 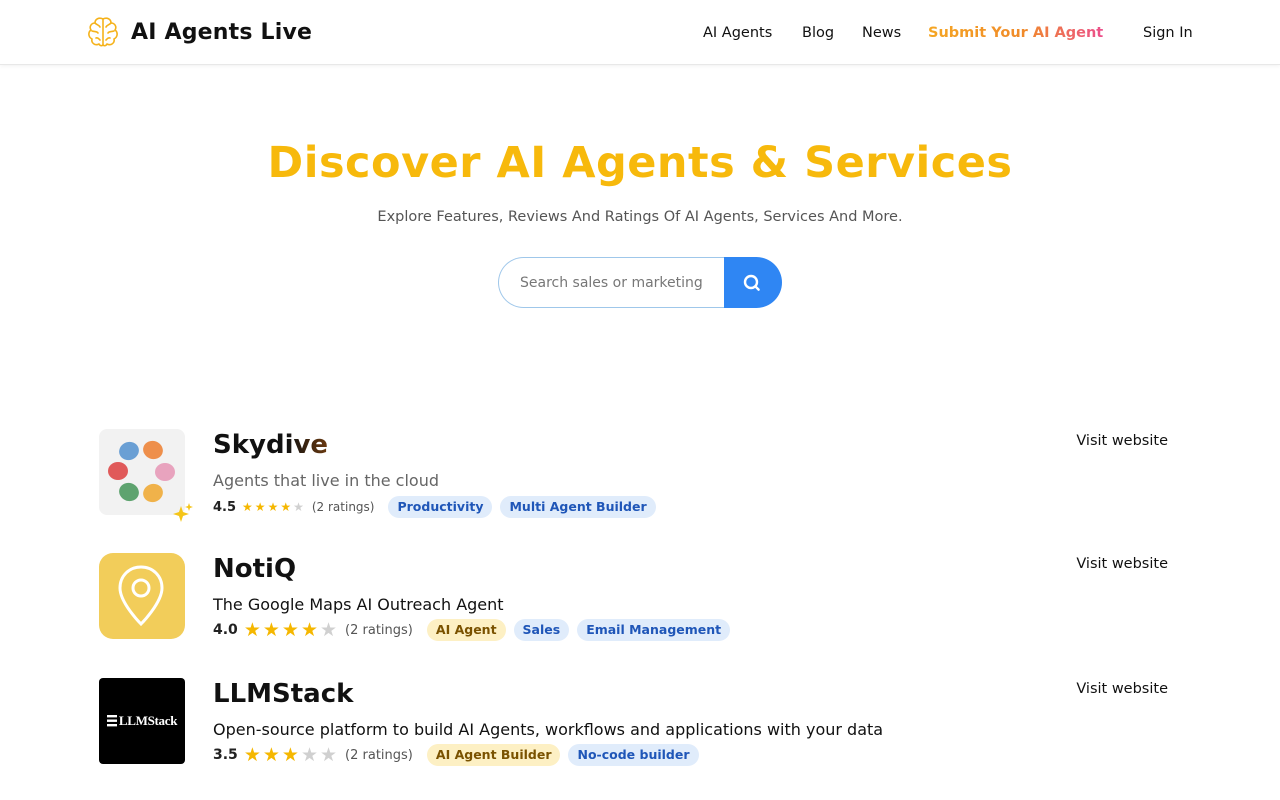 I want to click on brand-link: AI Agents Live, so click(x=199, y=32).